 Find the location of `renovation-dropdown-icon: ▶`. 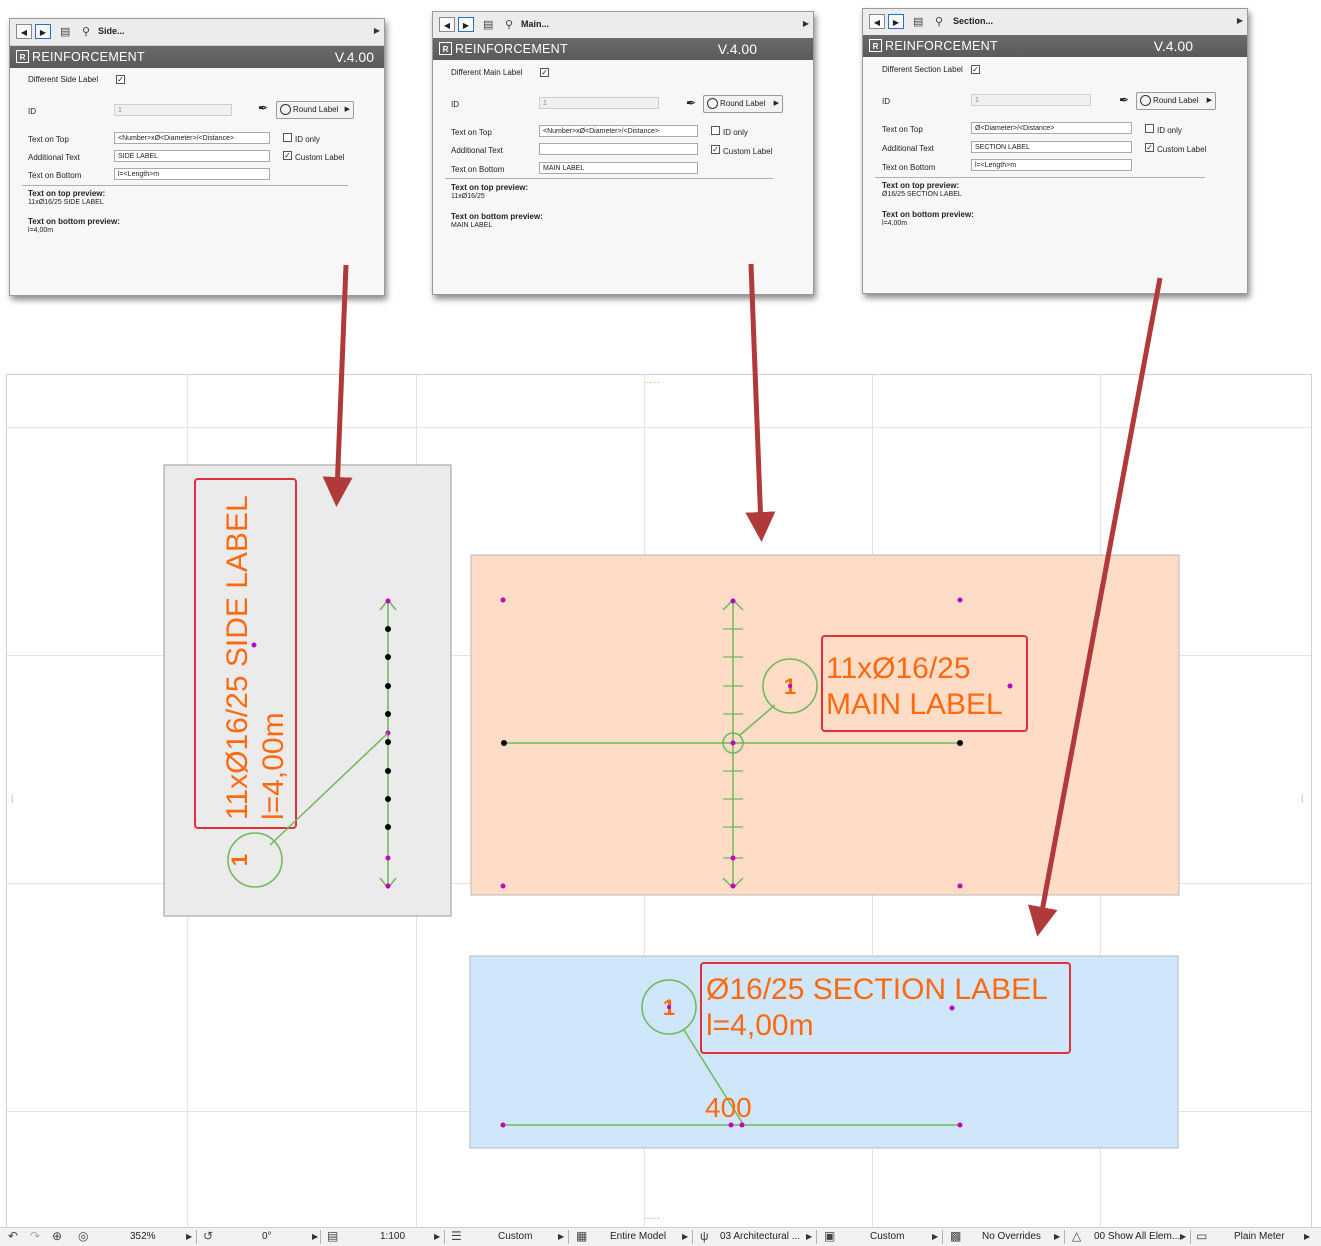

renovation-dropdown-icon: ▶ is located at coordinates (1183, 1236).